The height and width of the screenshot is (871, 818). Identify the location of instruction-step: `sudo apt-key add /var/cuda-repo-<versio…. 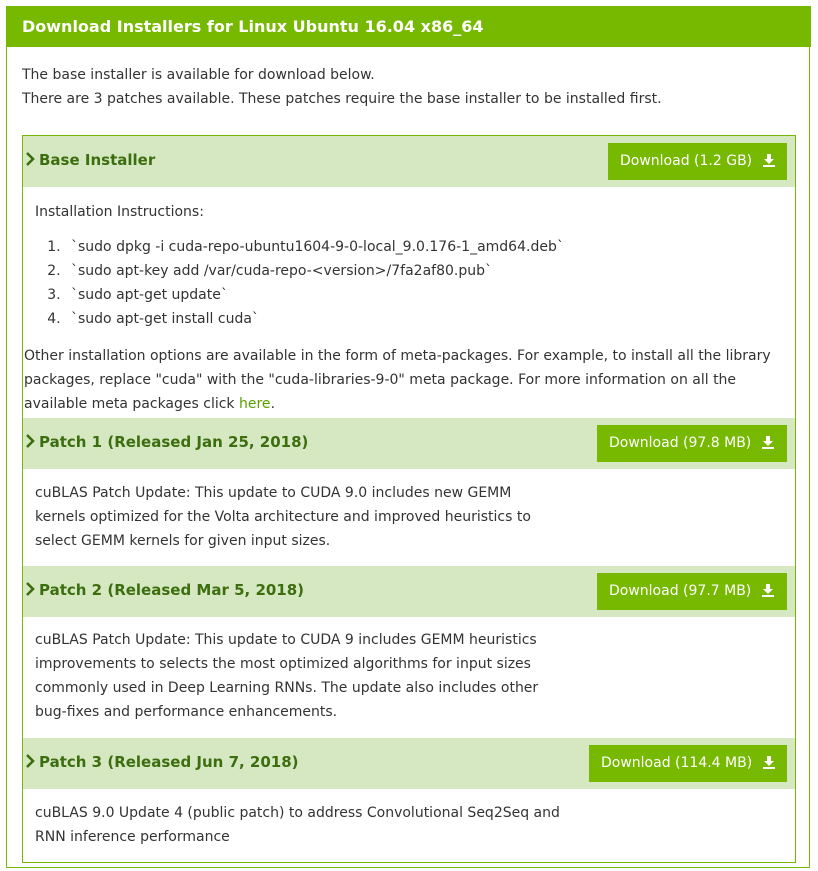
(400, 271).